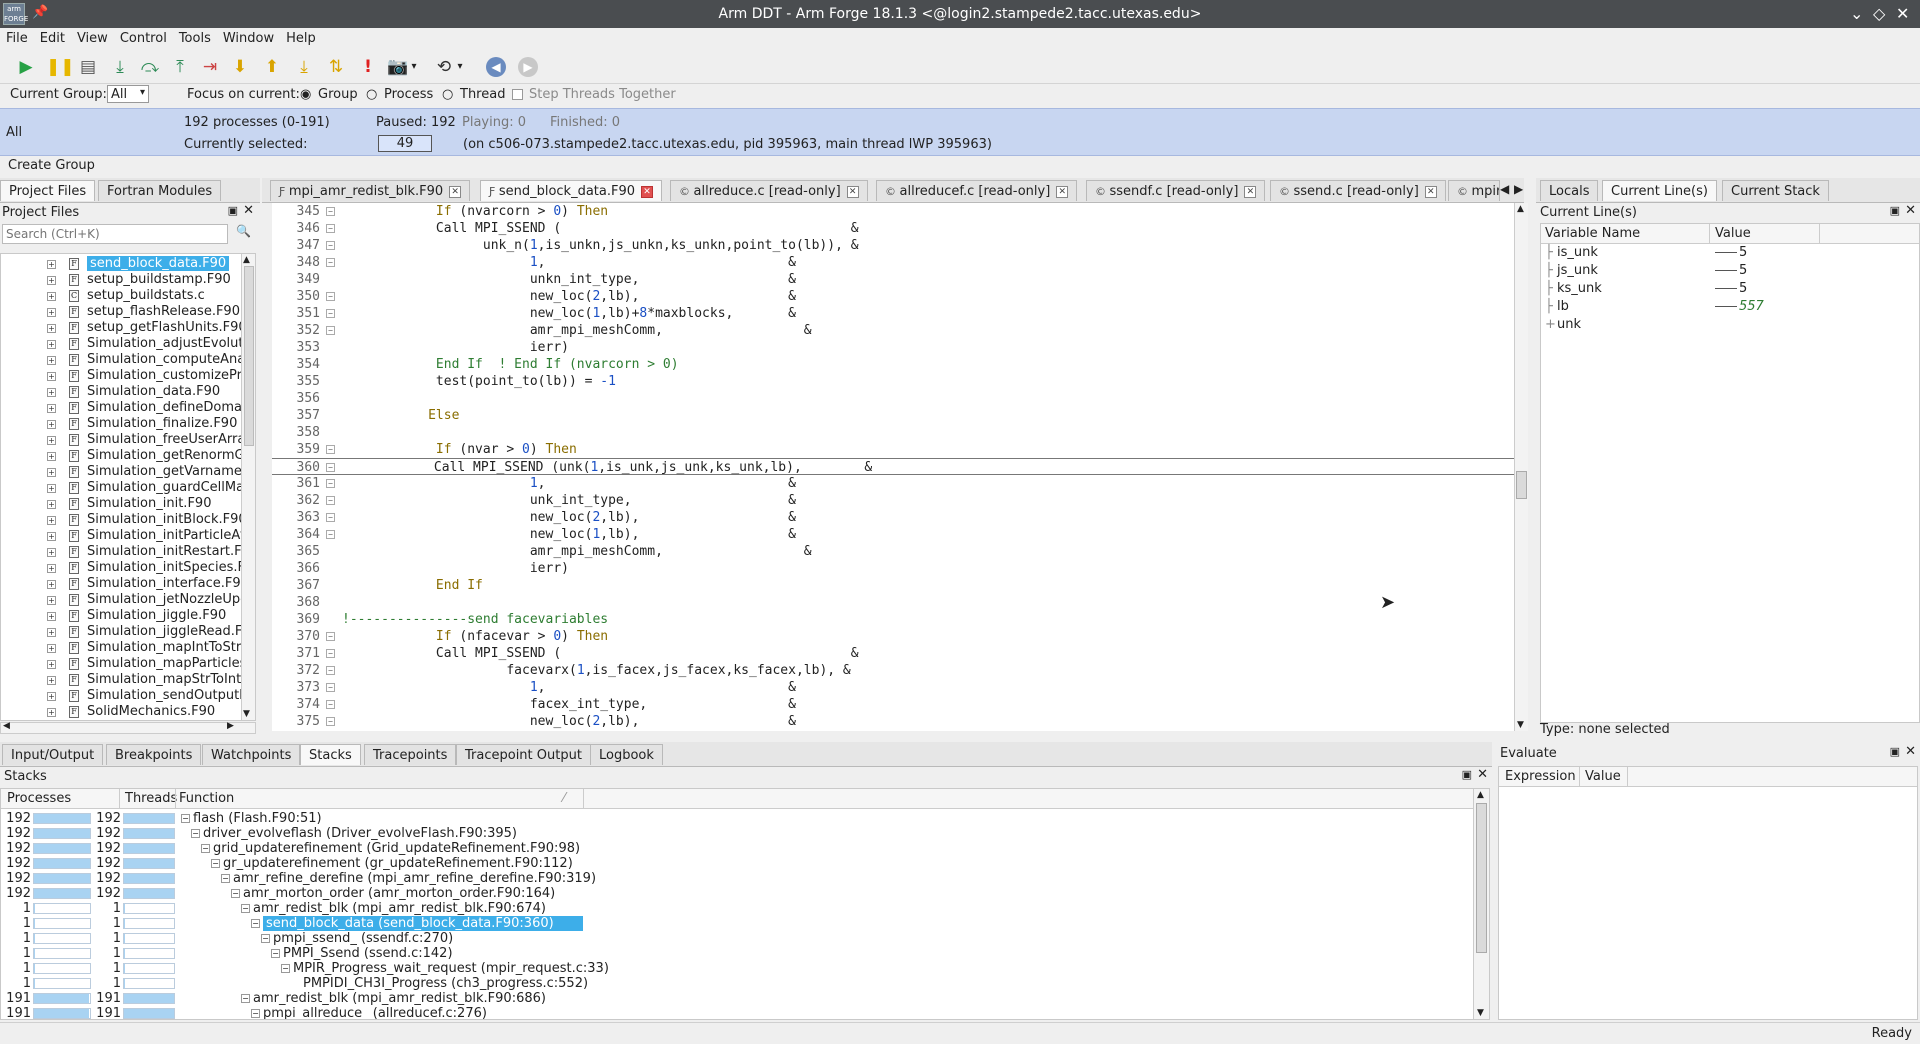 The height and width of the screenshot is (1044, 1920). I want to click on file-row: + F Simulation_data.F90, so click(121, 392).